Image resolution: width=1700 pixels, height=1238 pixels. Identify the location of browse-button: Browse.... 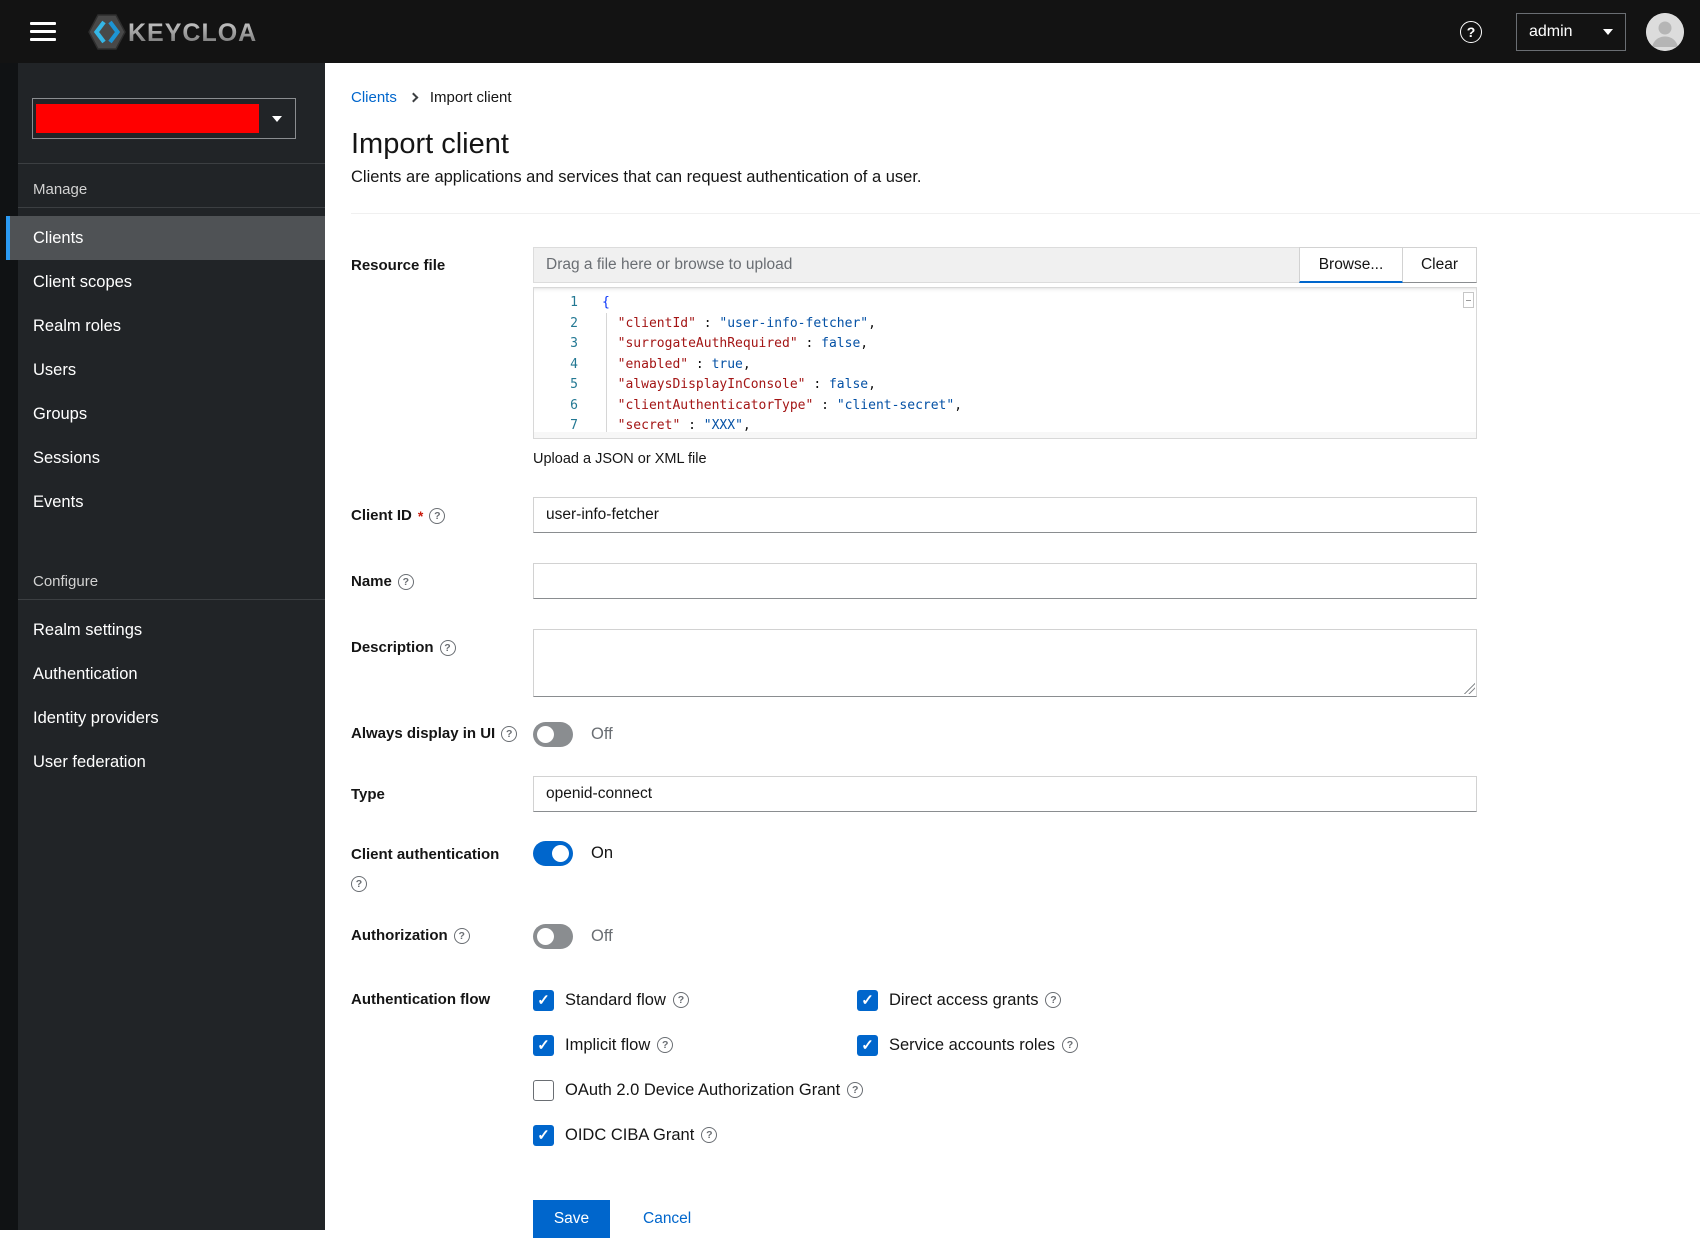
(1351, 265).